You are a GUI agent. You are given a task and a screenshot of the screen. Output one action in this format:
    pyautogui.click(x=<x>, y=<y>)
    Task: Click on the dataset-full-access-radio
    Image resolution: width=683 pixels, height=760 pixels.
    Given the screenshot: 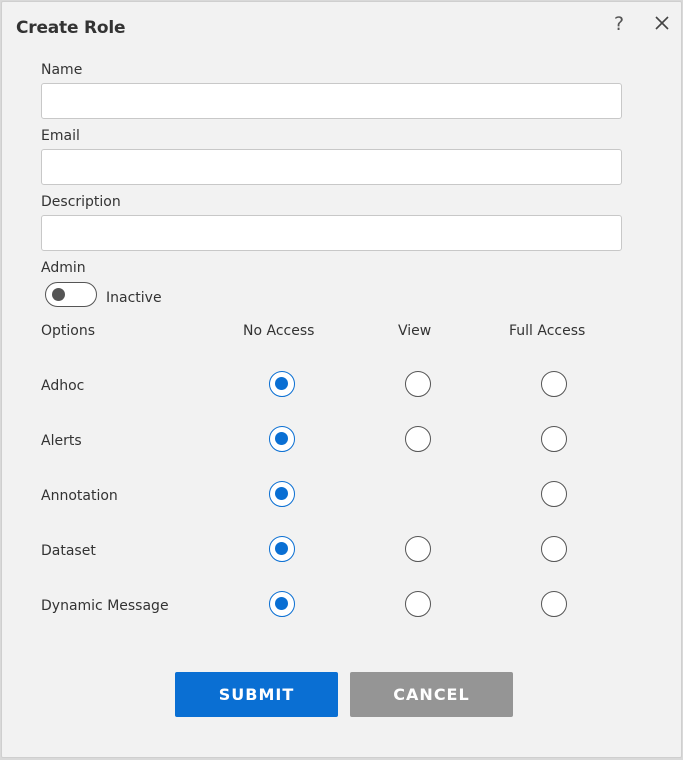 What is the action you would take?
    pyautogui.click(x=554, y=549)
    